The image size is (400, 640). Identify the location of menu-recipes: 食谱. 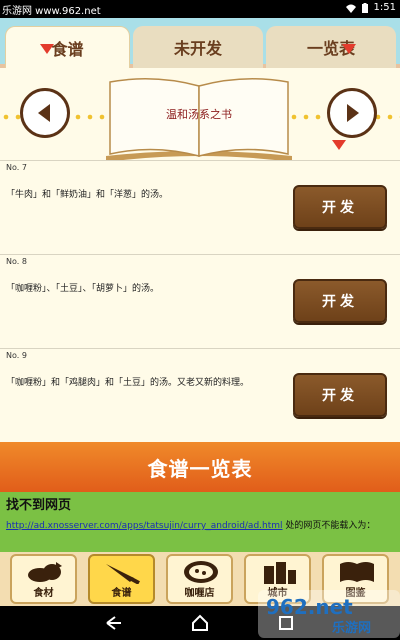
(121, 579).